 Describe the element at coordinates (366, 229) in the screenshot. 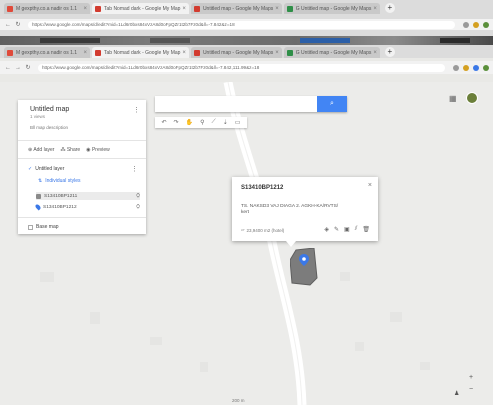

I see `delete-icon: 🗑` at that location.